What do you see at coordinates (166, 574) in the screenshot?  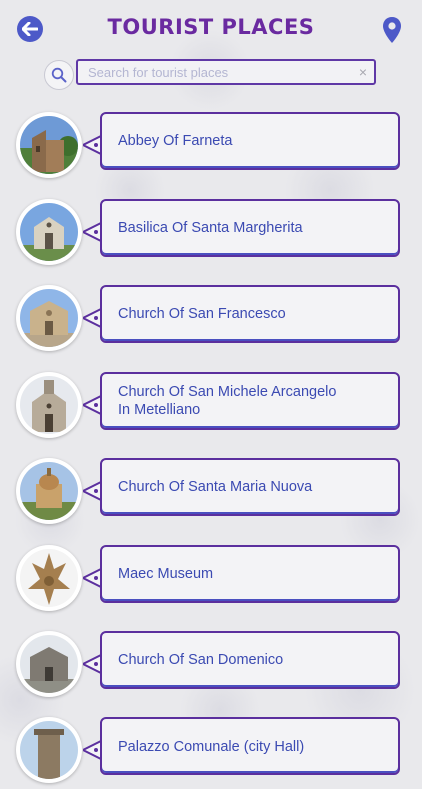 I see `place-name: Maec Museum` at bounding box center [166, 574].